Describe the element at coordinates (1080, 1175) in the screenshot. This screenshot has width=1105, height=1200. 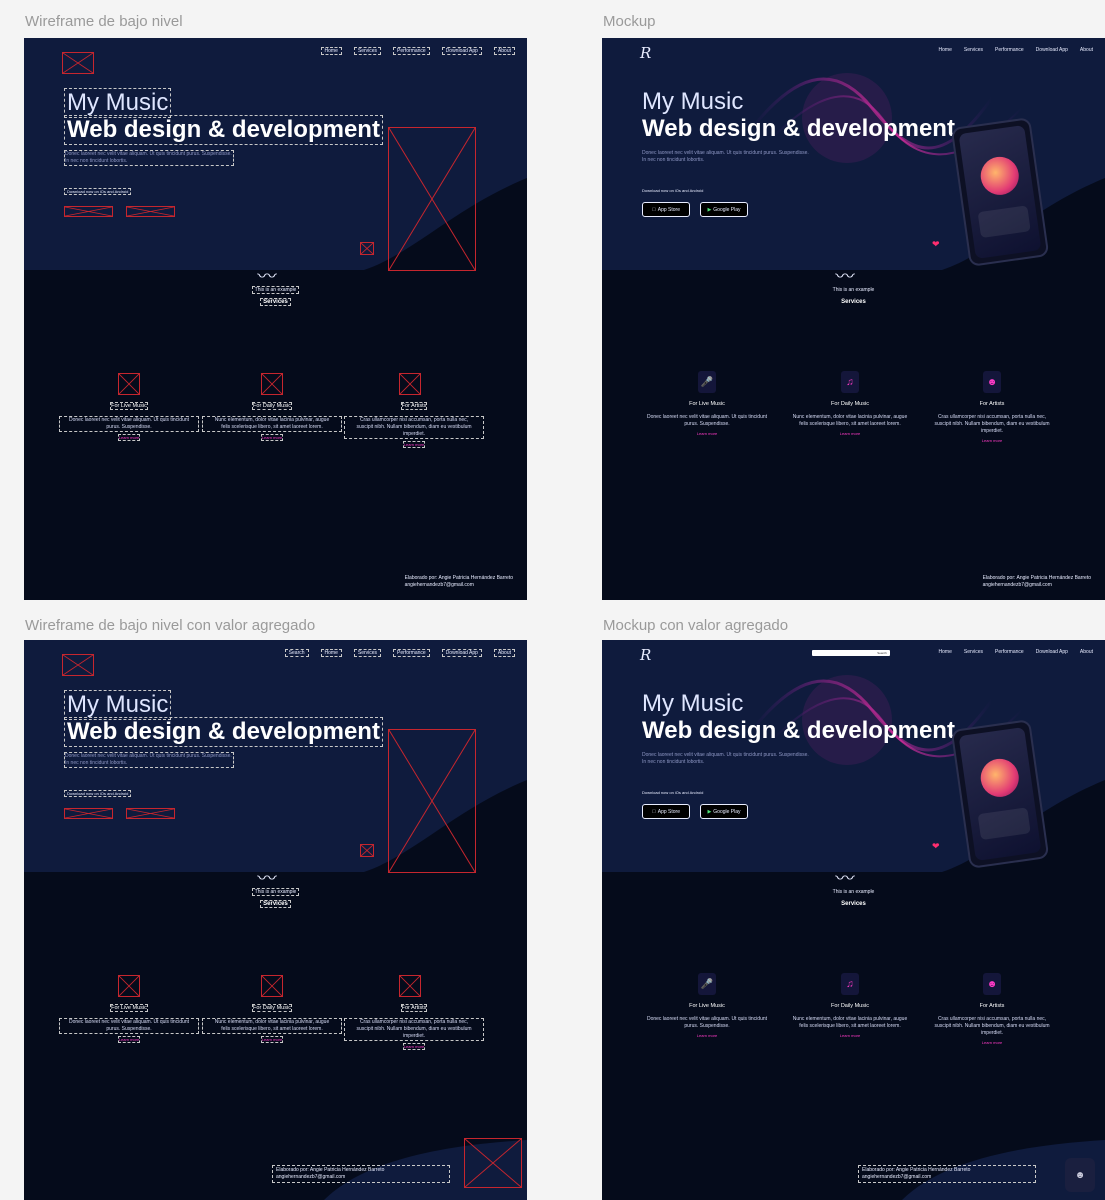
I see `chat-button-icon: ☻` at that location.